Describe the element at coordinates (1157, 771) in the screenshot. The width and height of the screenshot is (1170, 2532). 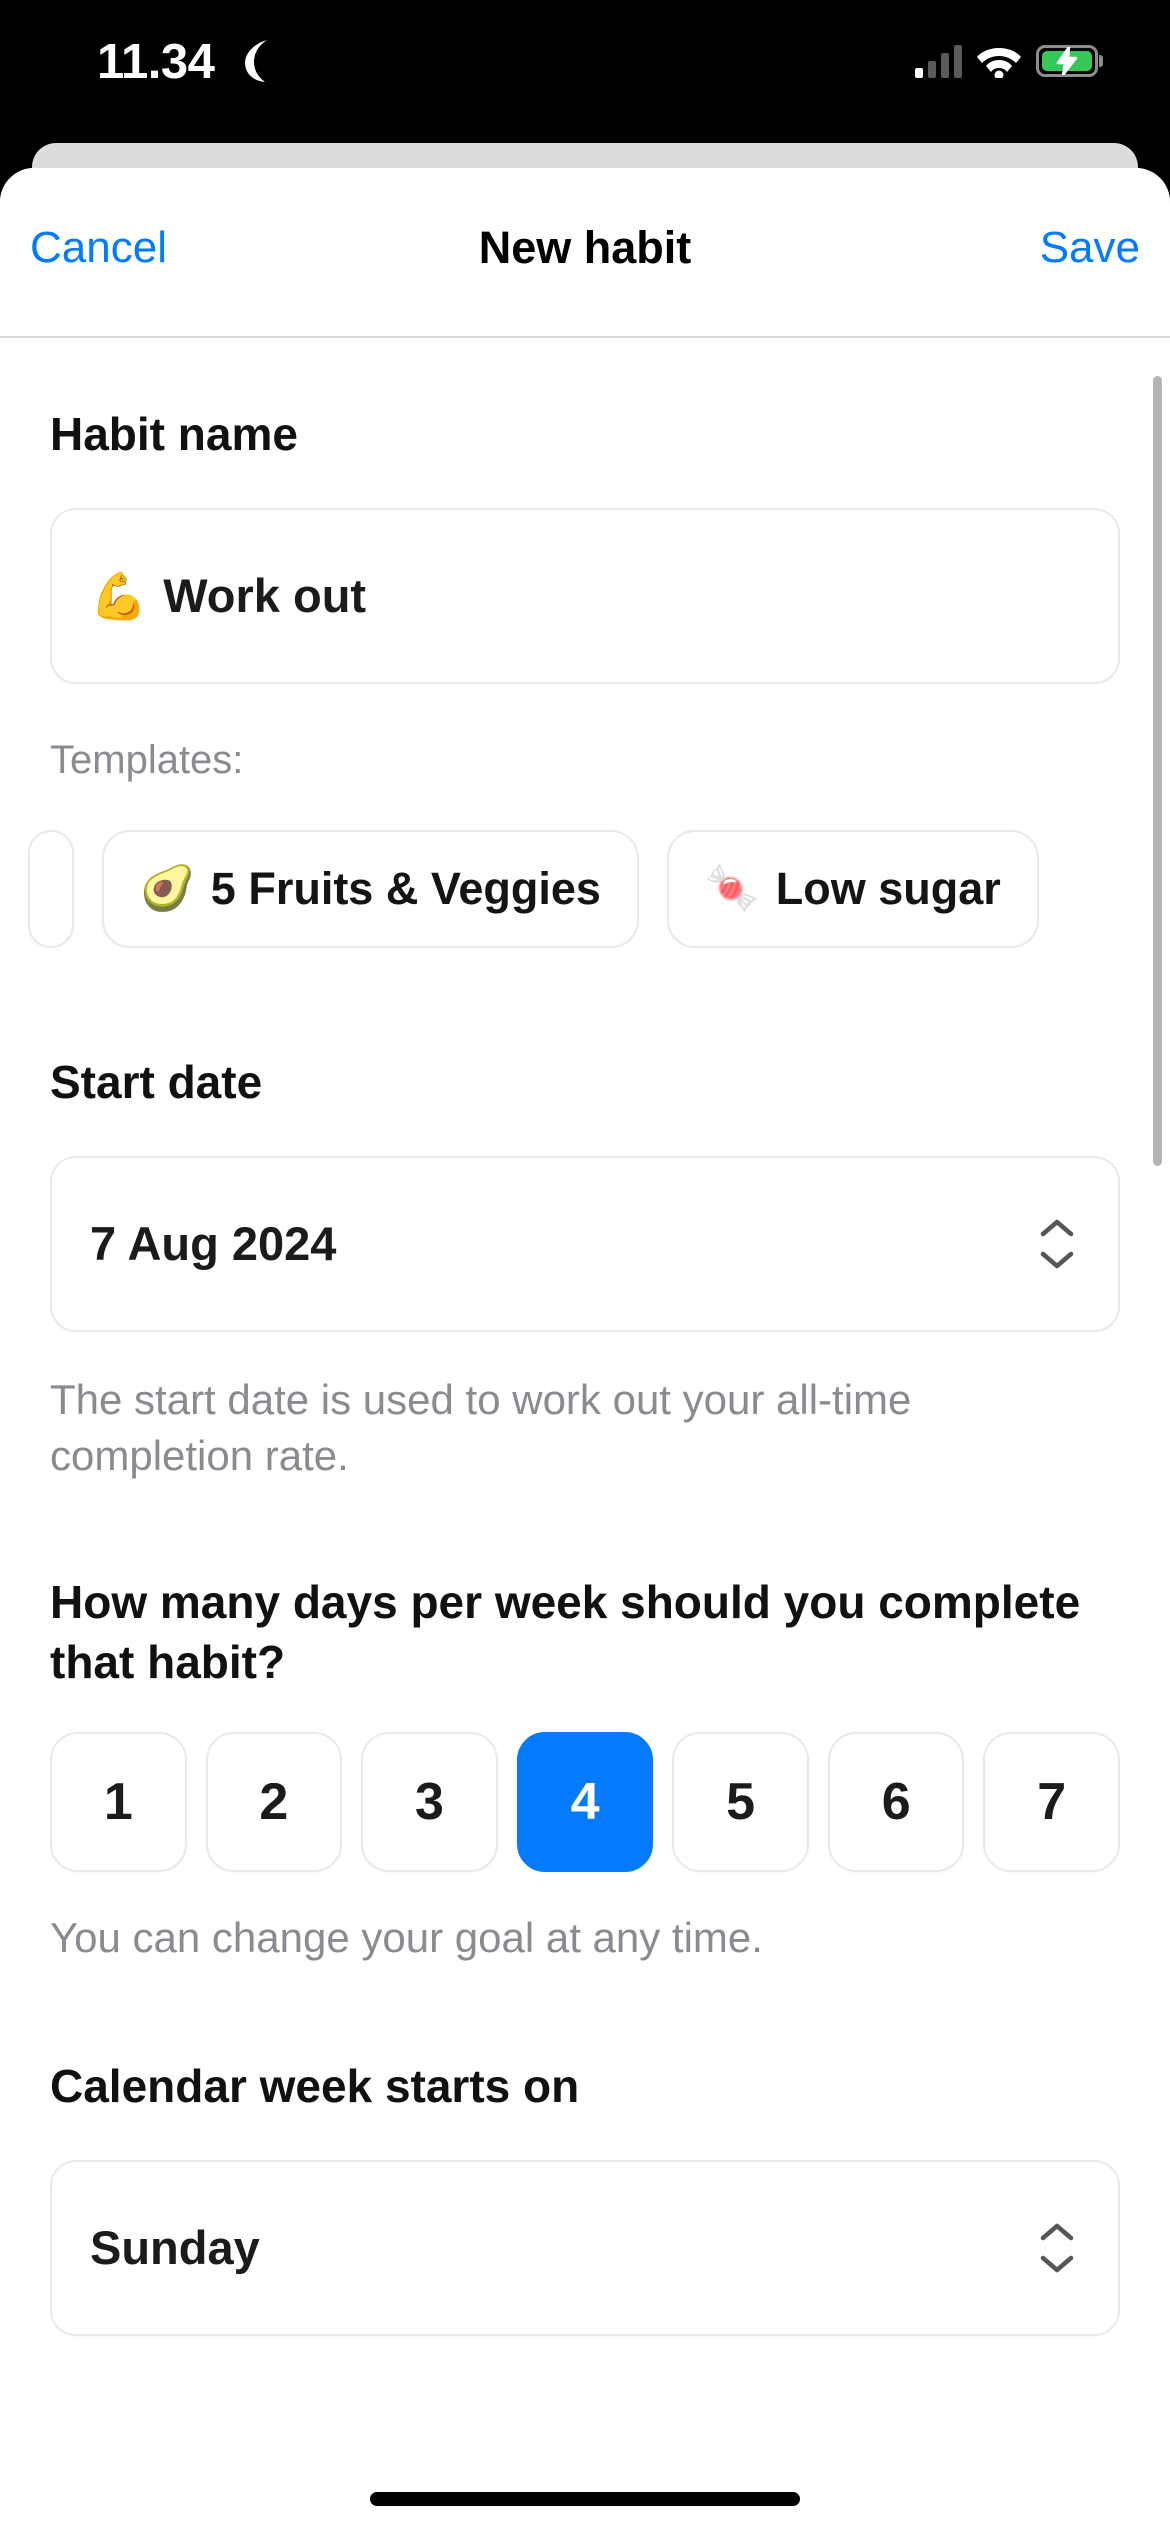
I see `vertical-scrollbar` at that location.